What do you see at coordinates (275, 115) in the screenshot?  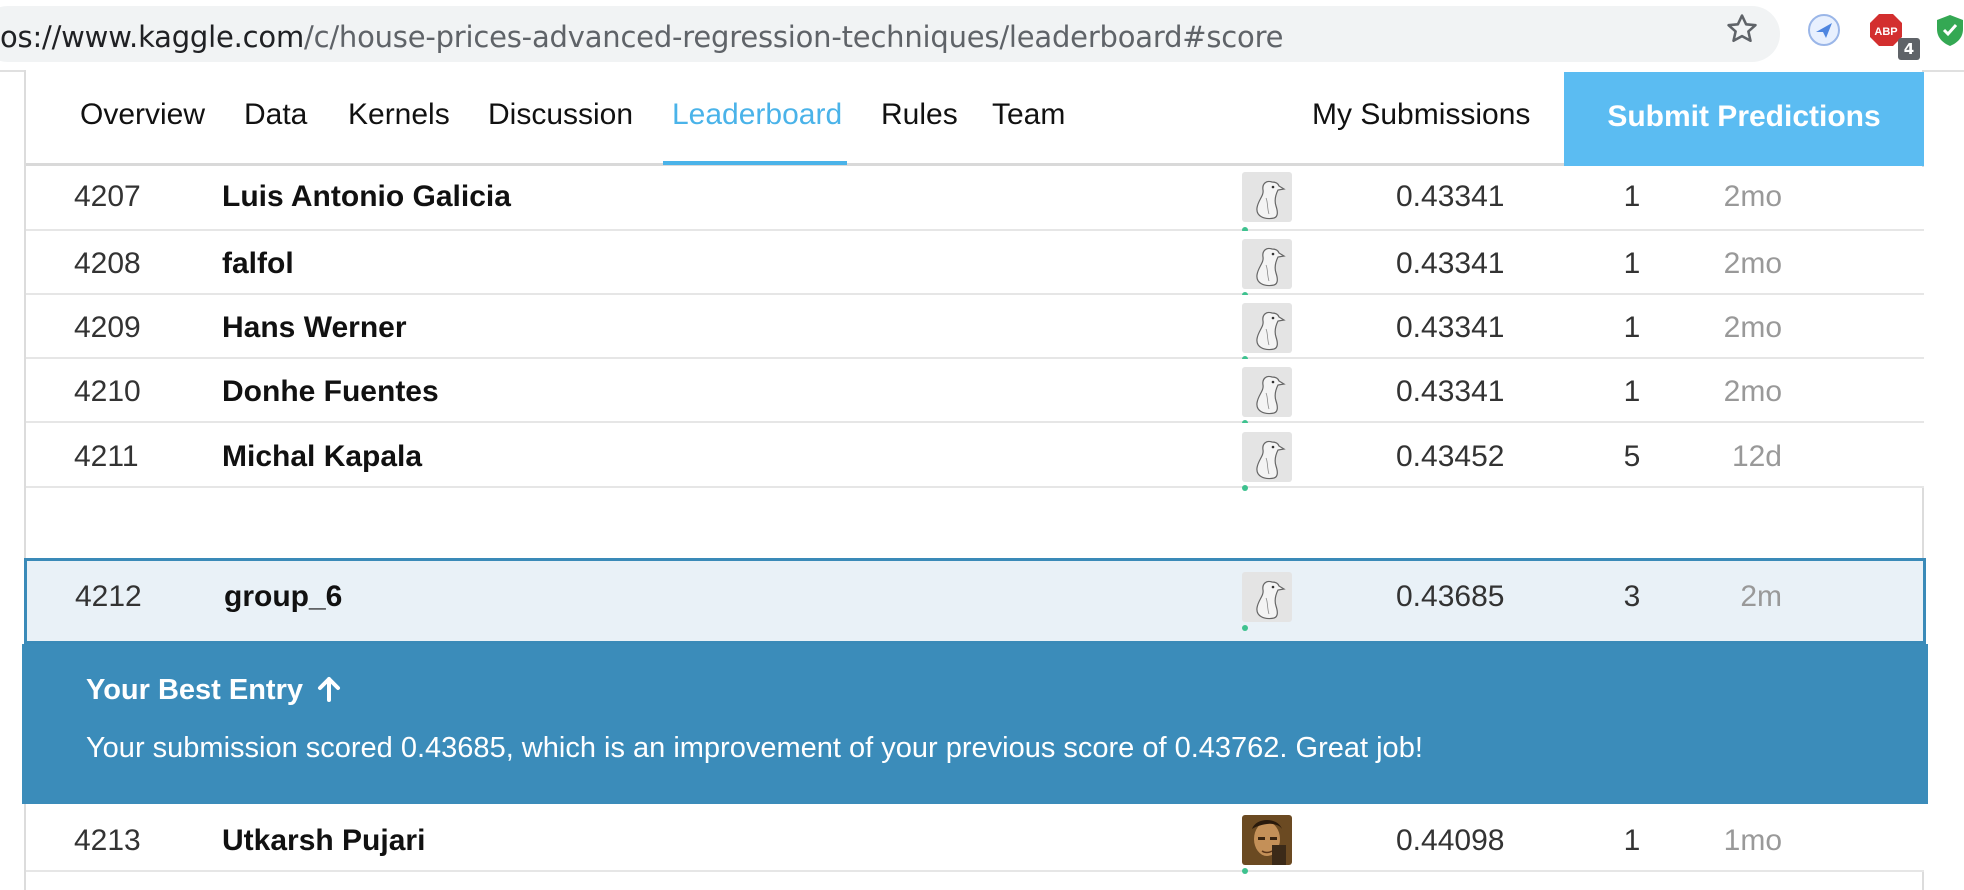 I see `tab-data: Data` at bounding box center [275, 115].